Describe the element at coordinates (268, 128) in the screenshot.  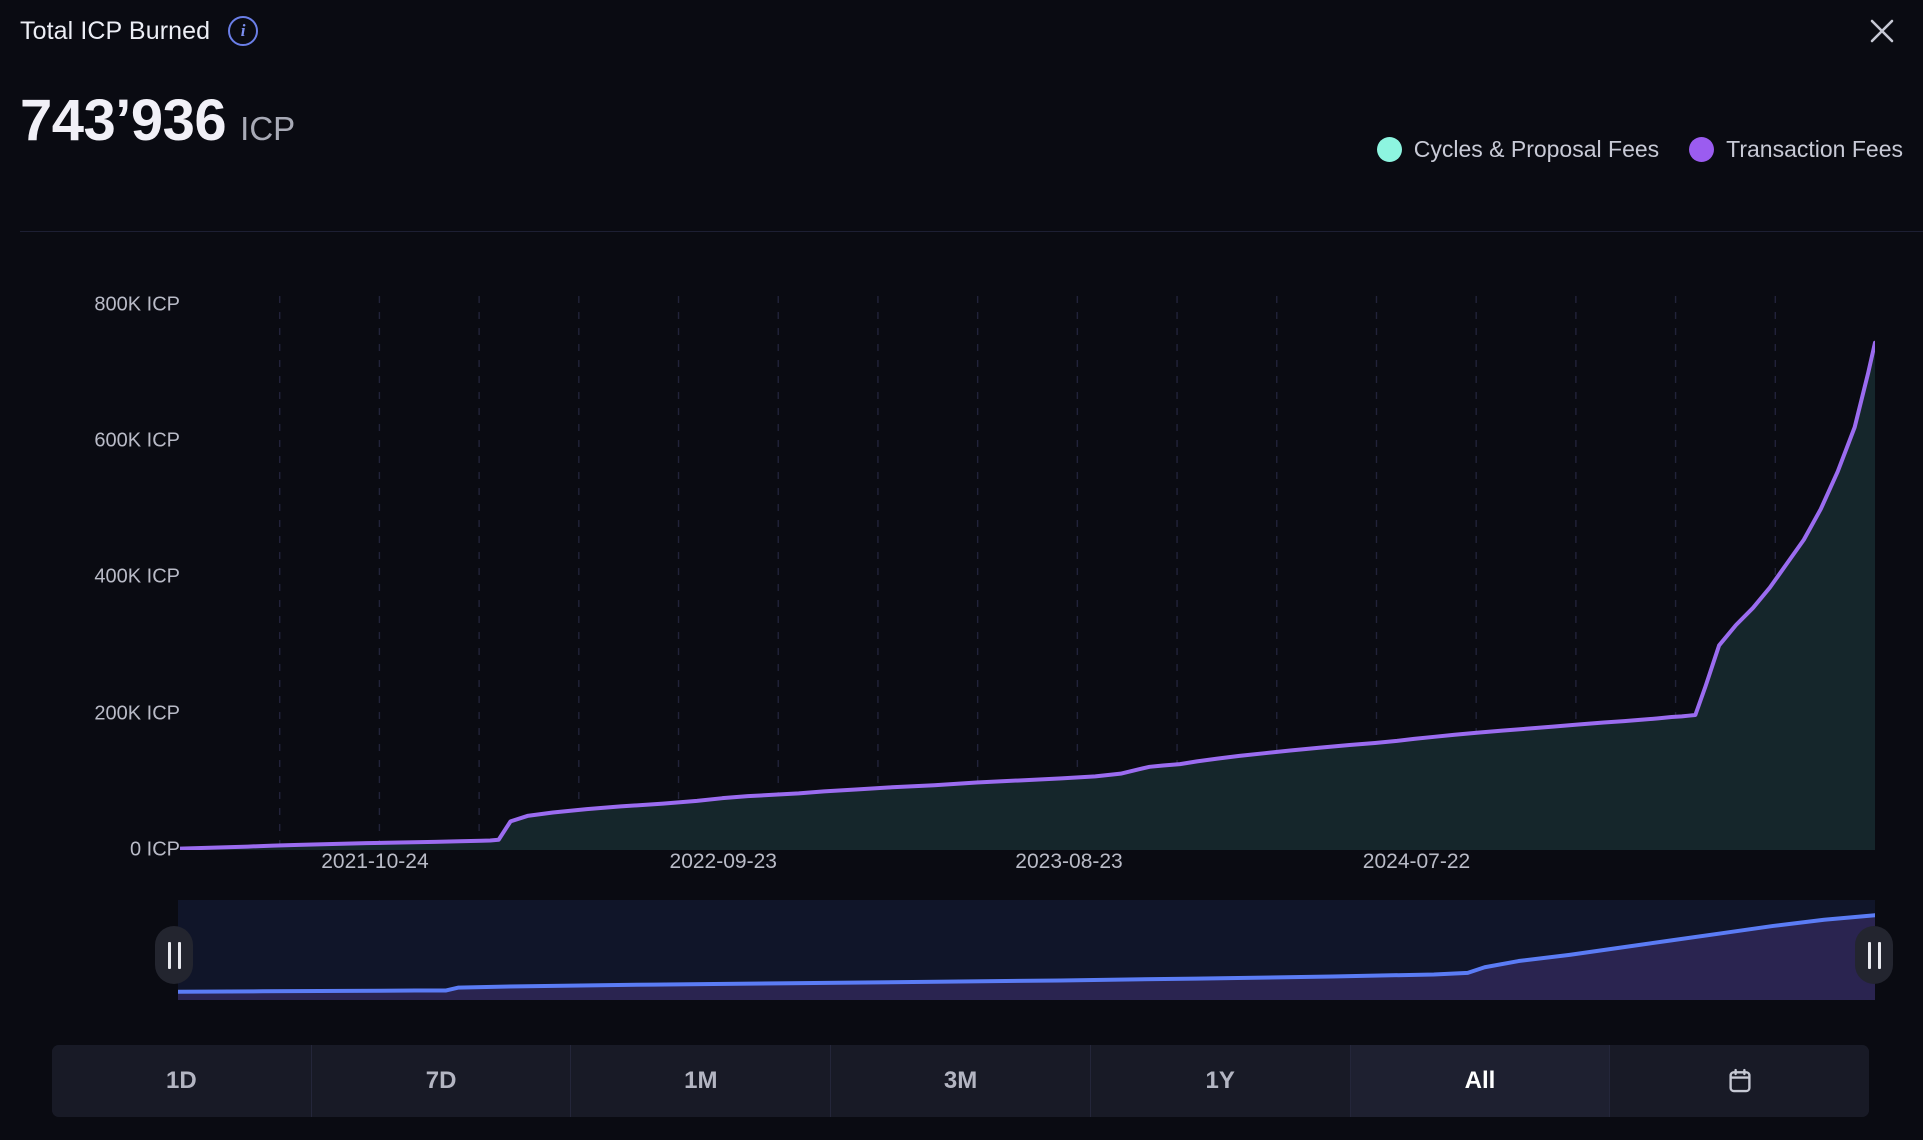
I see `total-burned-unit: ICP` at that location.